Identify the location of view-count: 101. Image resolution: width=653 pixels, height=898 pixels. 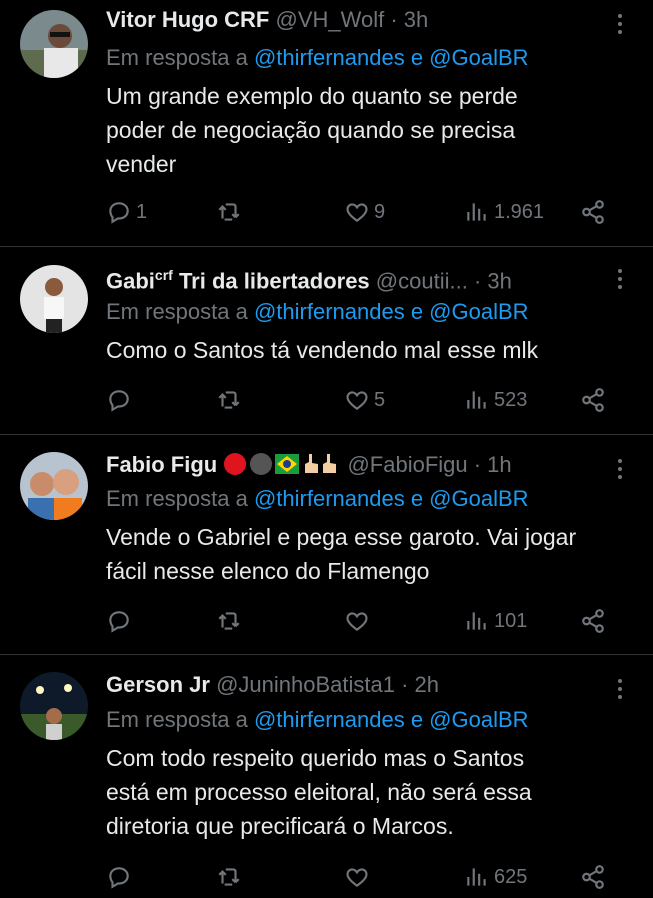
(511, 620).